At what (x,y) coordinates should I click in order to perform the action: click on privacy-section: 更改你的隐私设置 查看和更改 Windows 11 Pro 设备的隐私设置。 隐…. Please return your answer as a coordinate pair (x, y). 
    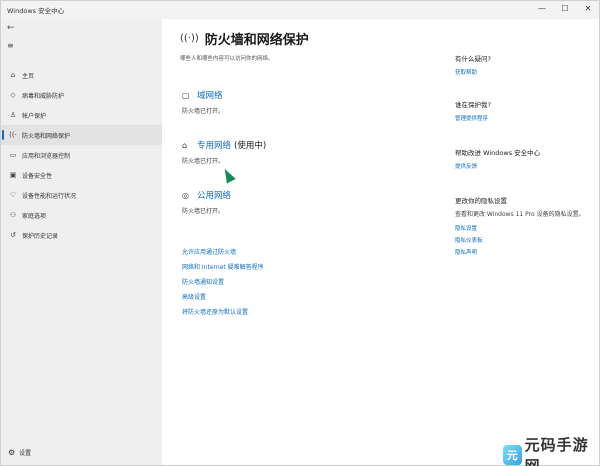
    Looking at the image, I should click on (525, 225).